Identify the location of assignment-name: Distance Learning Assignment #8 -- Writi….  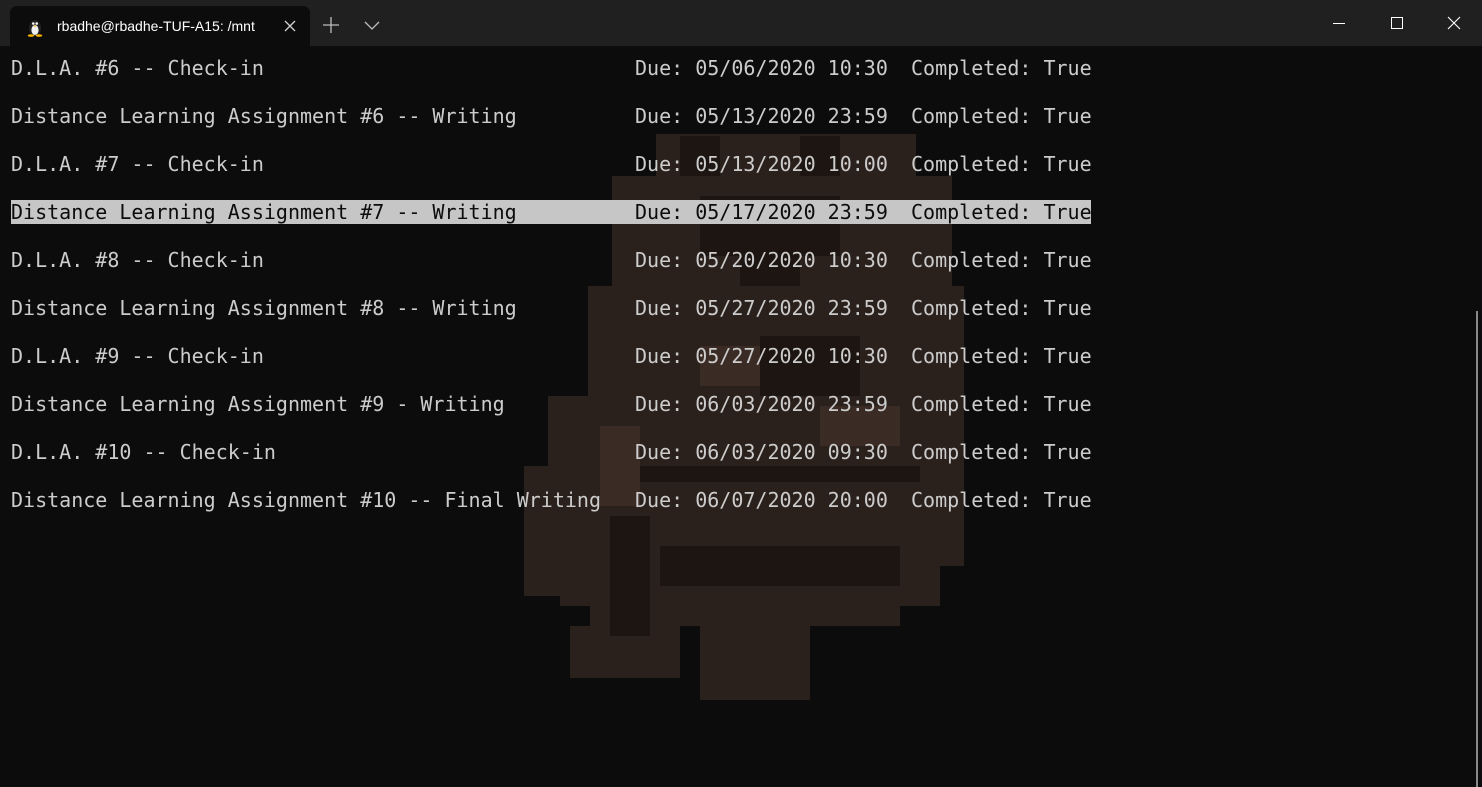
(264, 308).